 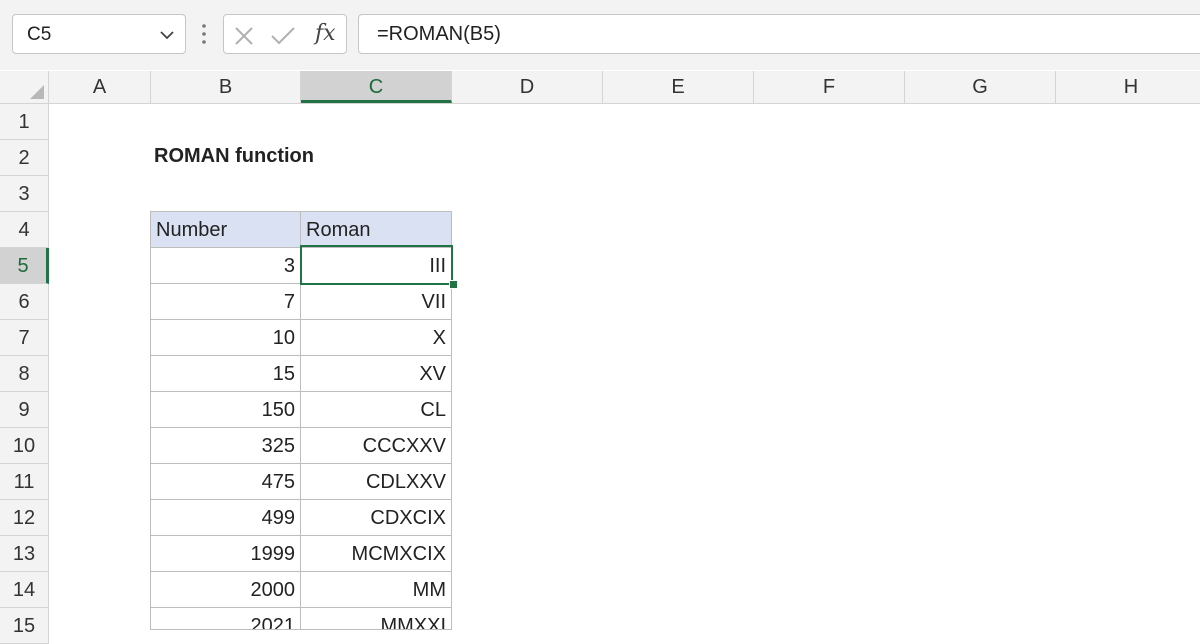 I want to click on row-header-15: 15, so click(x=24, y=626).